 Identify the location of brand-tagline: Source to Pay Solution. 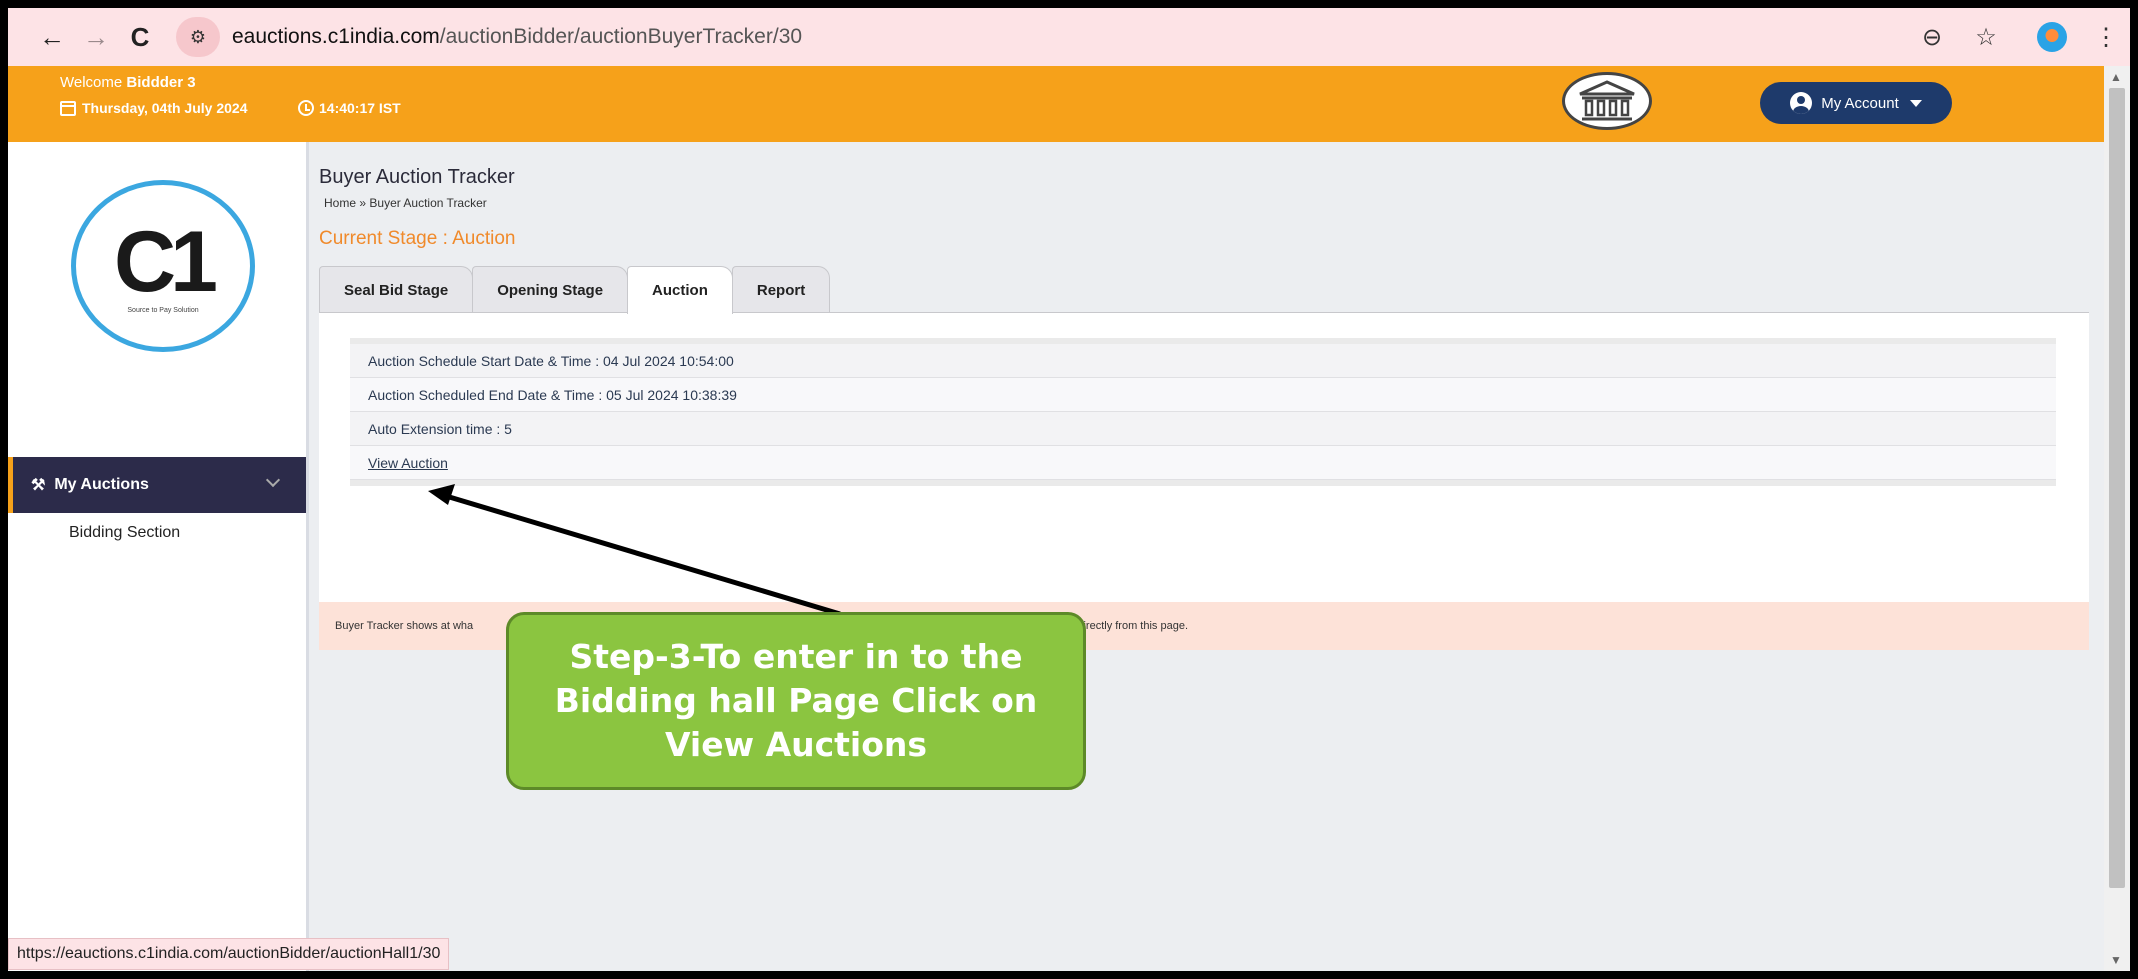
(163, 310).